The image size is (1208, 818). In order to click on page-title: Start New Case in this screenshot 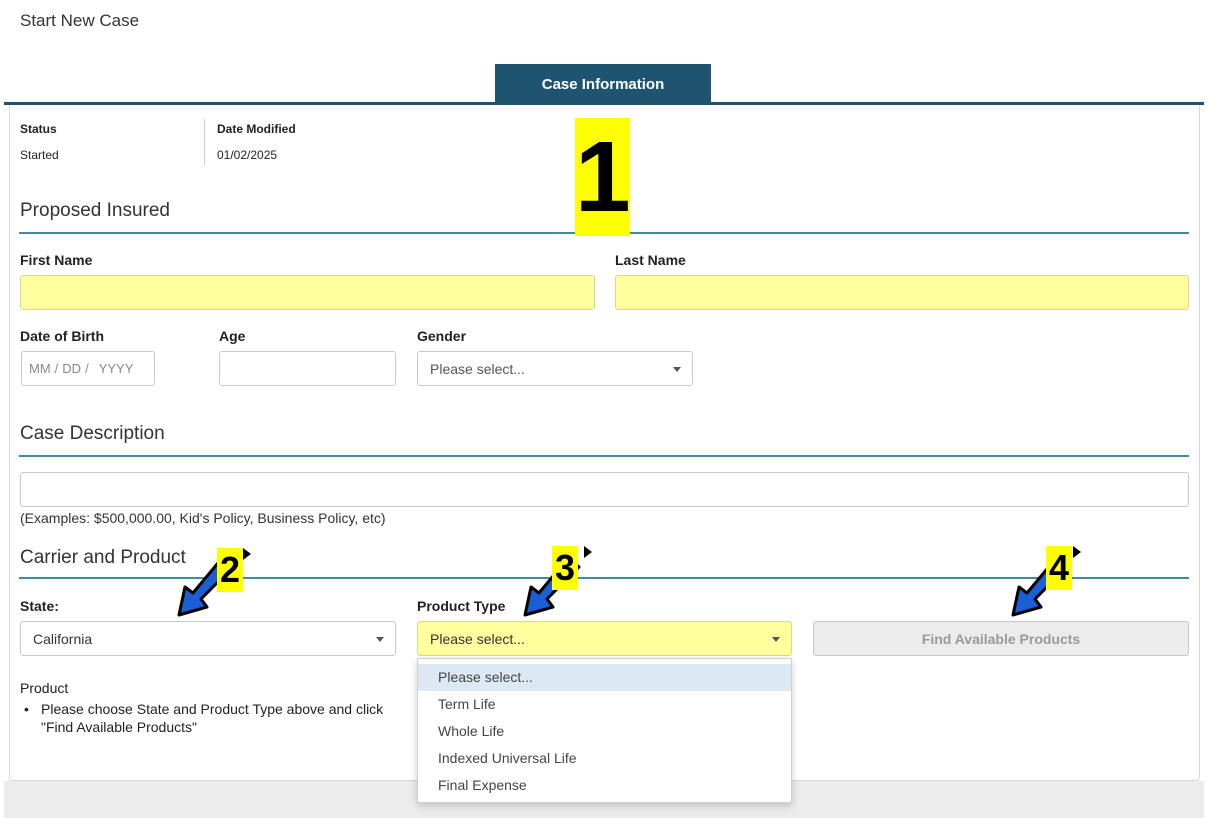, I will do `click(80, 20)`.